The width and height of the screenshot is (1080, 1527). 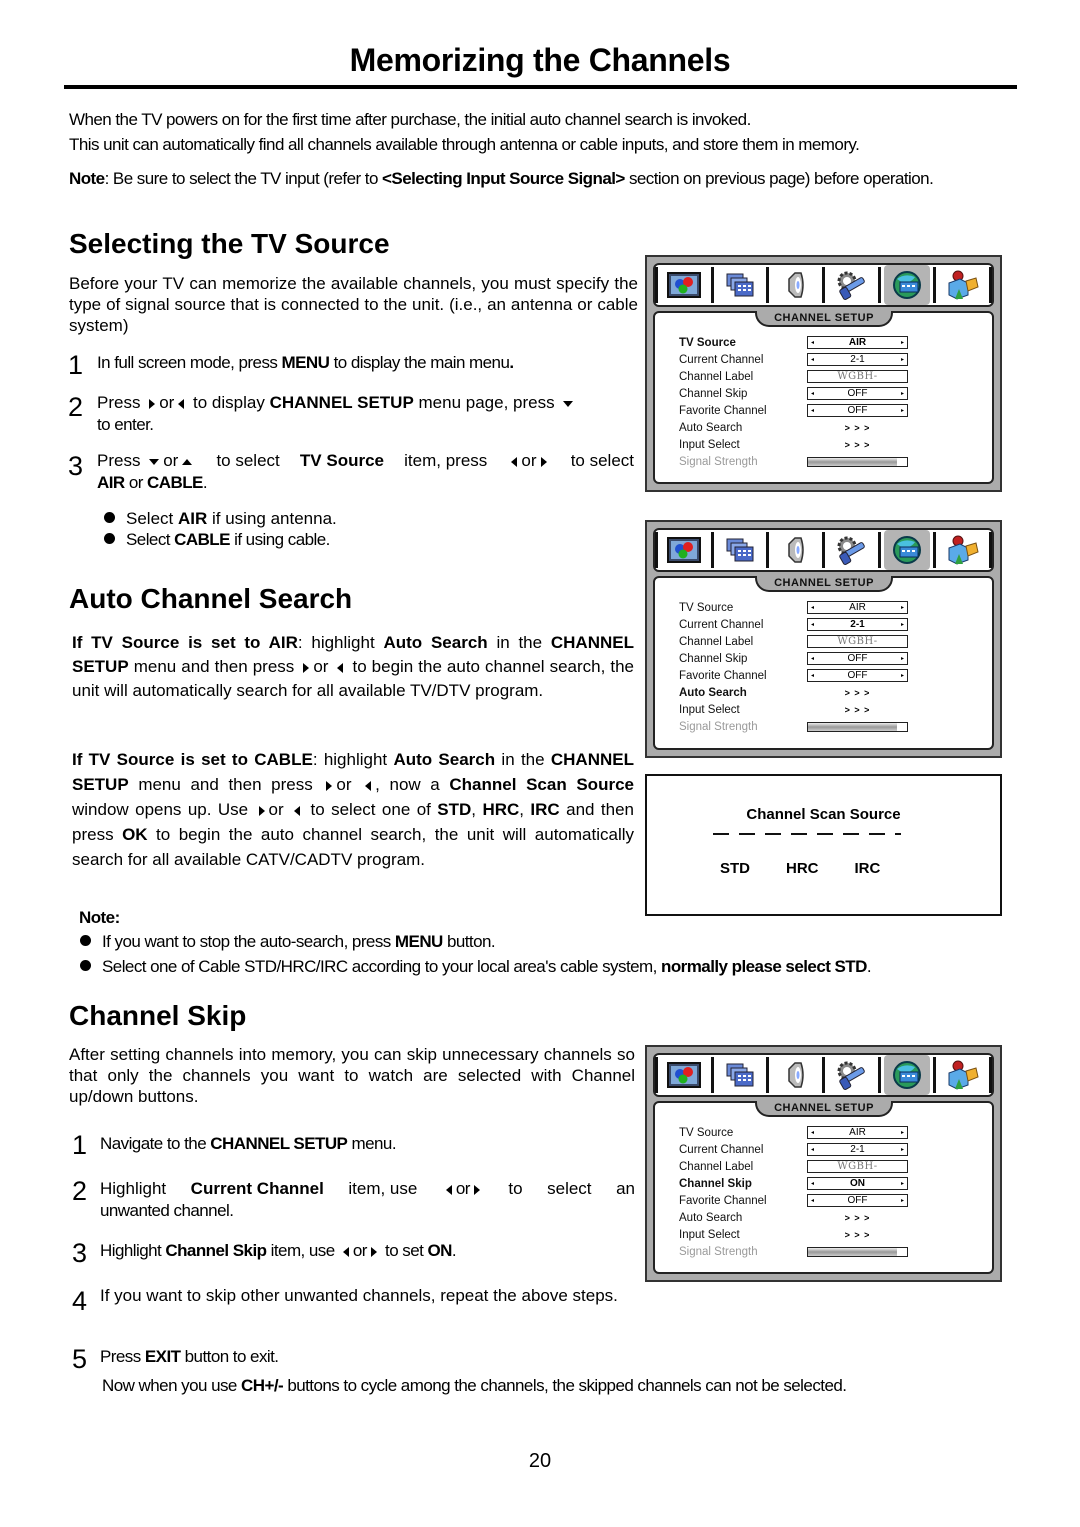 I want to click on osd-row-channel-skip: Channel Skip ◂ ON ▸, so click(x=829, y=1183).